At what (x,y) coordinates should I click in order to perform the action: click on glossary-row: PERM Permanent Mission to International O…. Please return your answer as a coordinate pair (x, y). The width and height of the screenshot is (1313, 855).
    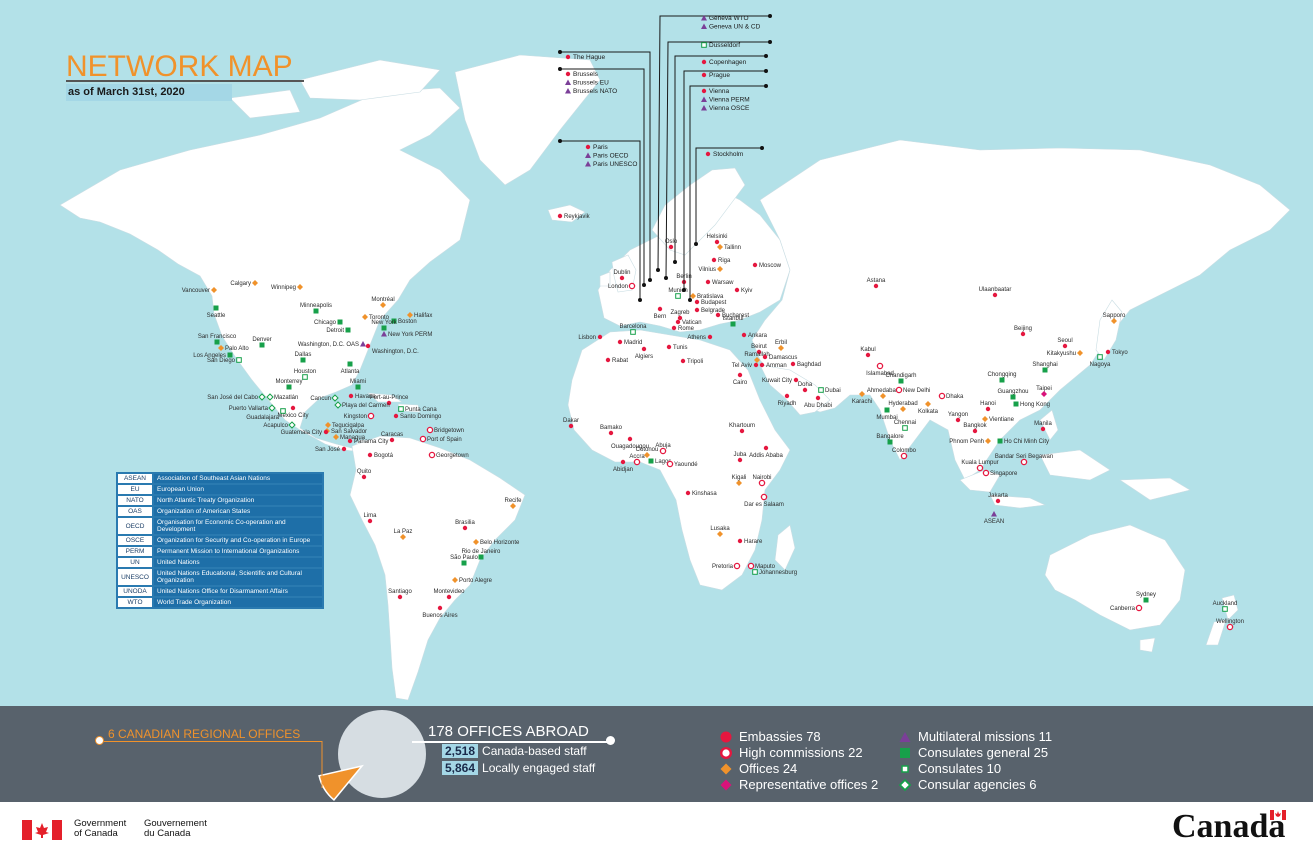
    Looking at the image, I should click on (220, 552).